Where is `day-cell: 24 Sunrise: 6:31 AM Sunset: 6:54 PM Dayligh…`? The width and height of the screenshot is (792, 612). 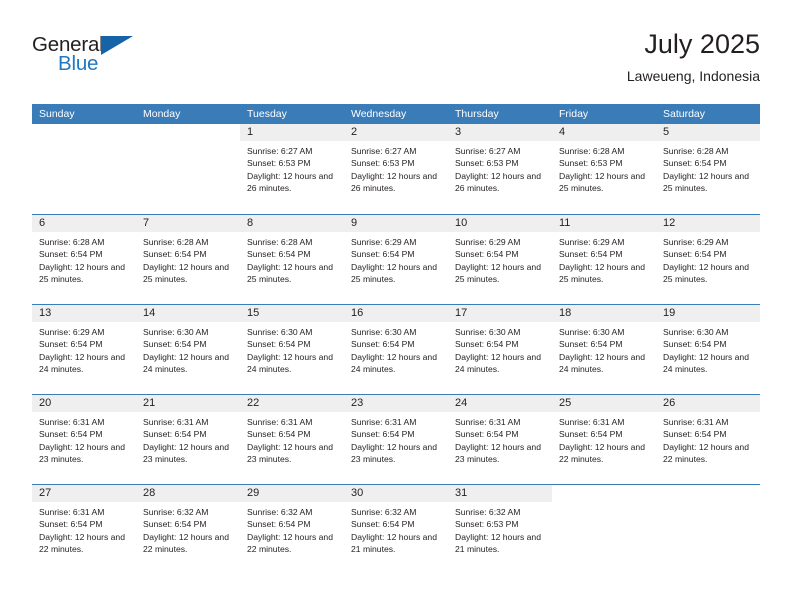
day-cell: 24 Sunrise: 6:31 AM Sunset: 6:54 PM Dayligh… is located at coordinates (500, 439).